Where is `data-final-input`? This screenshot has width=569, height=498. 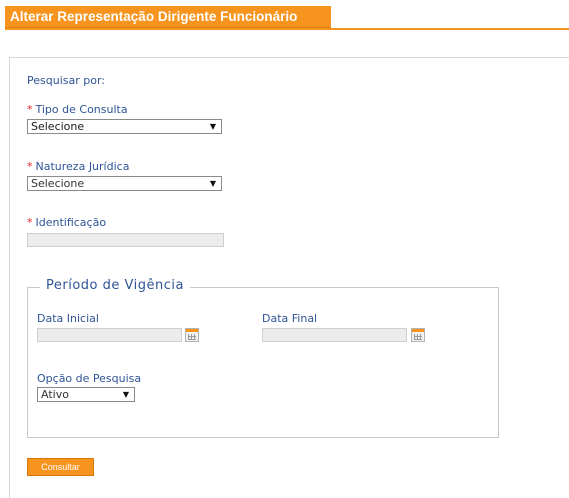 data-final-input is located at coordinates (334, 335).